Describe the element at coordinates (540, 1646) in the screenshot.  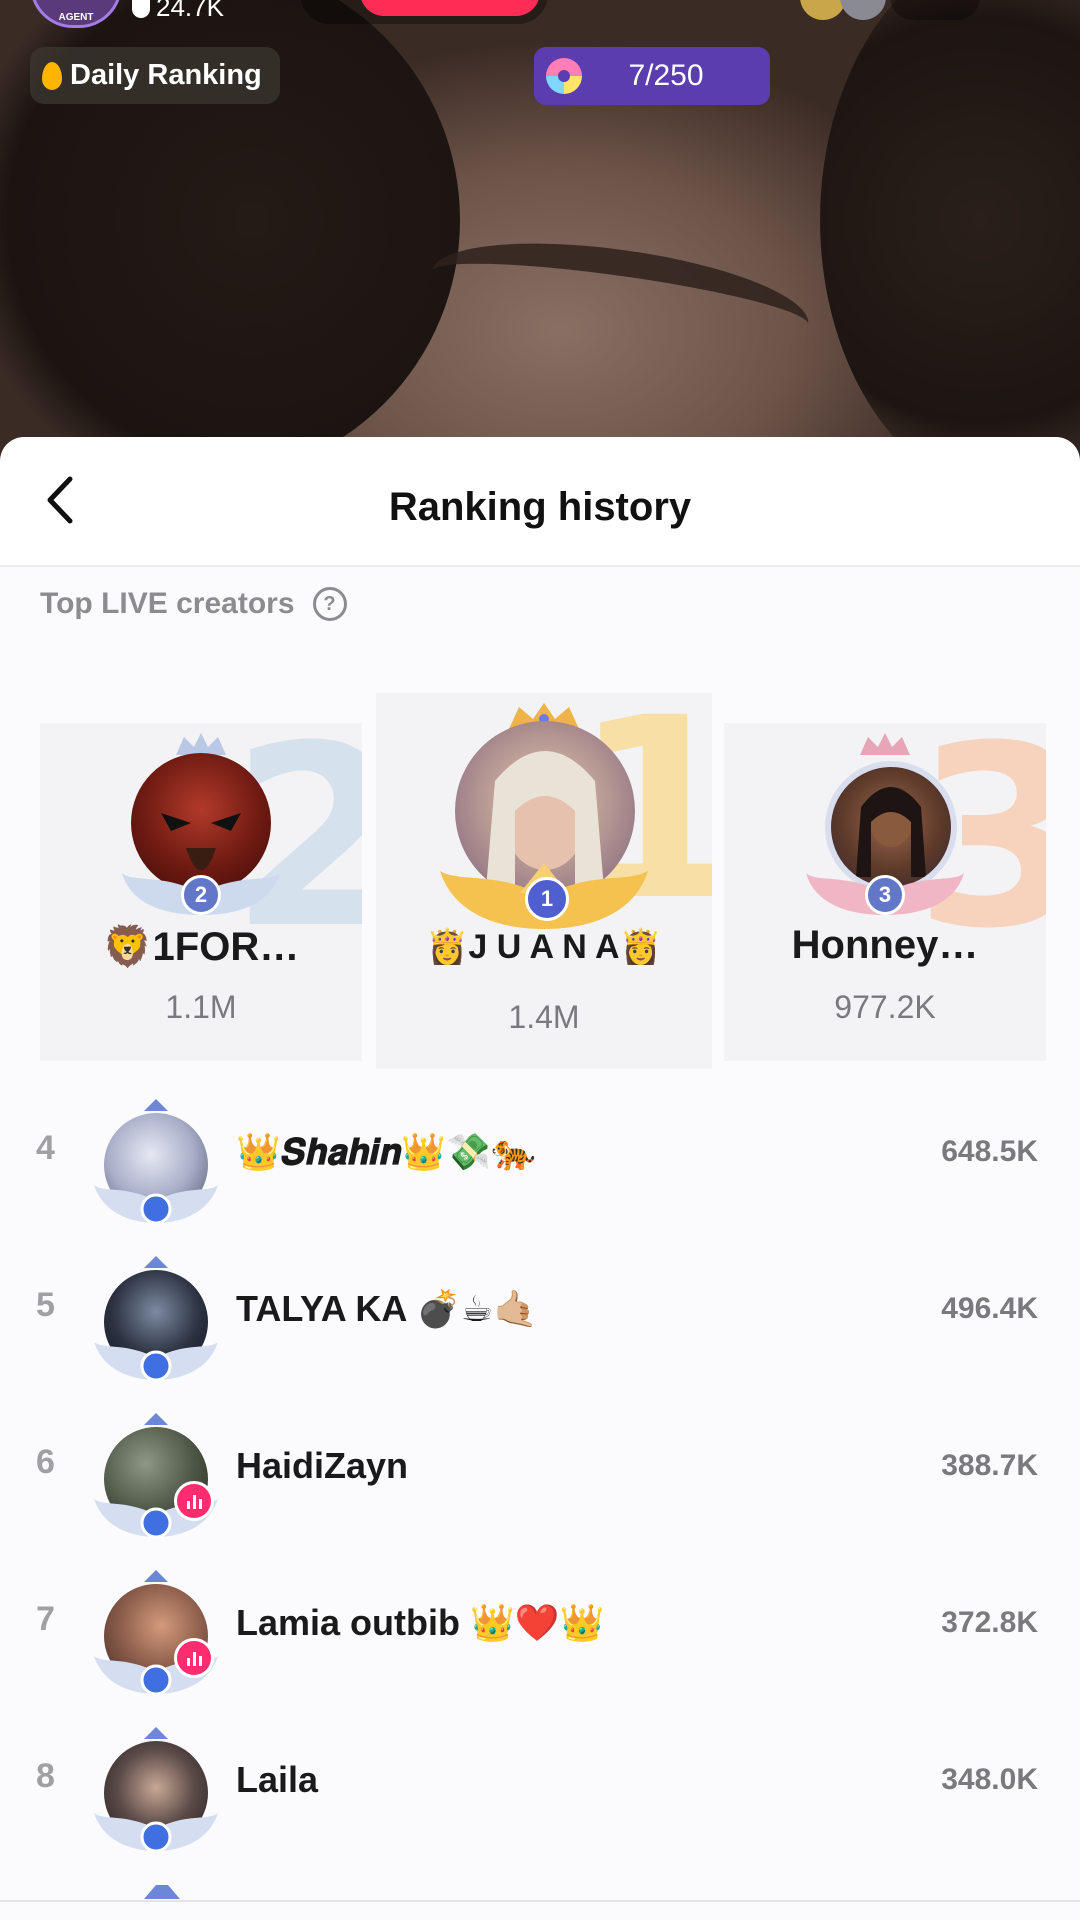
I see `list-item-rank-7: 7 Lamia outbib 👑❤️👑 372.8K` at that location.